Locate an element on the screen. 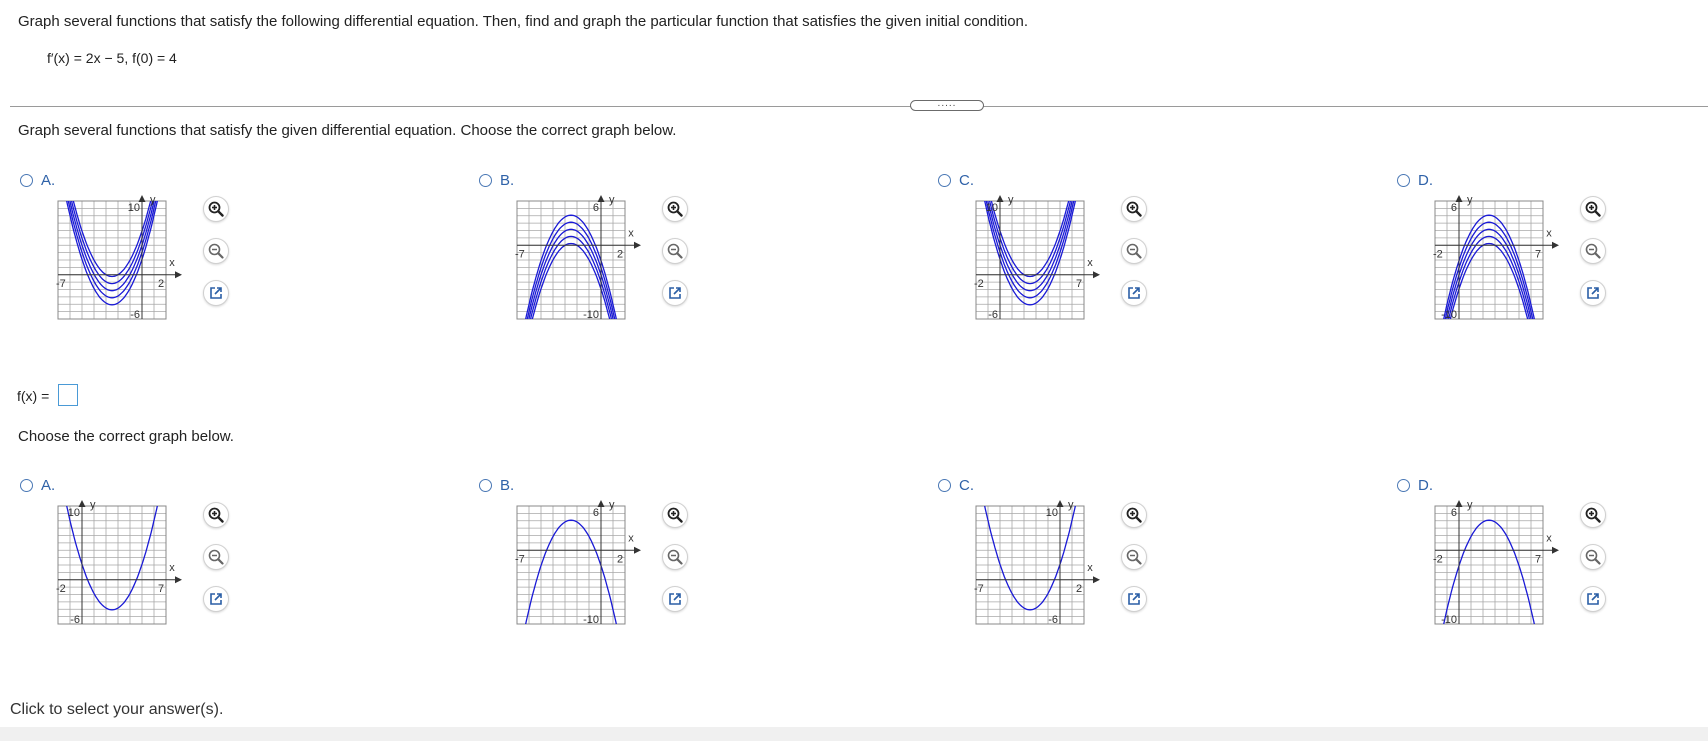  question-equation: f′(x) = 2x − 5, f(0) = 4 is located at coordinates (112, 58).